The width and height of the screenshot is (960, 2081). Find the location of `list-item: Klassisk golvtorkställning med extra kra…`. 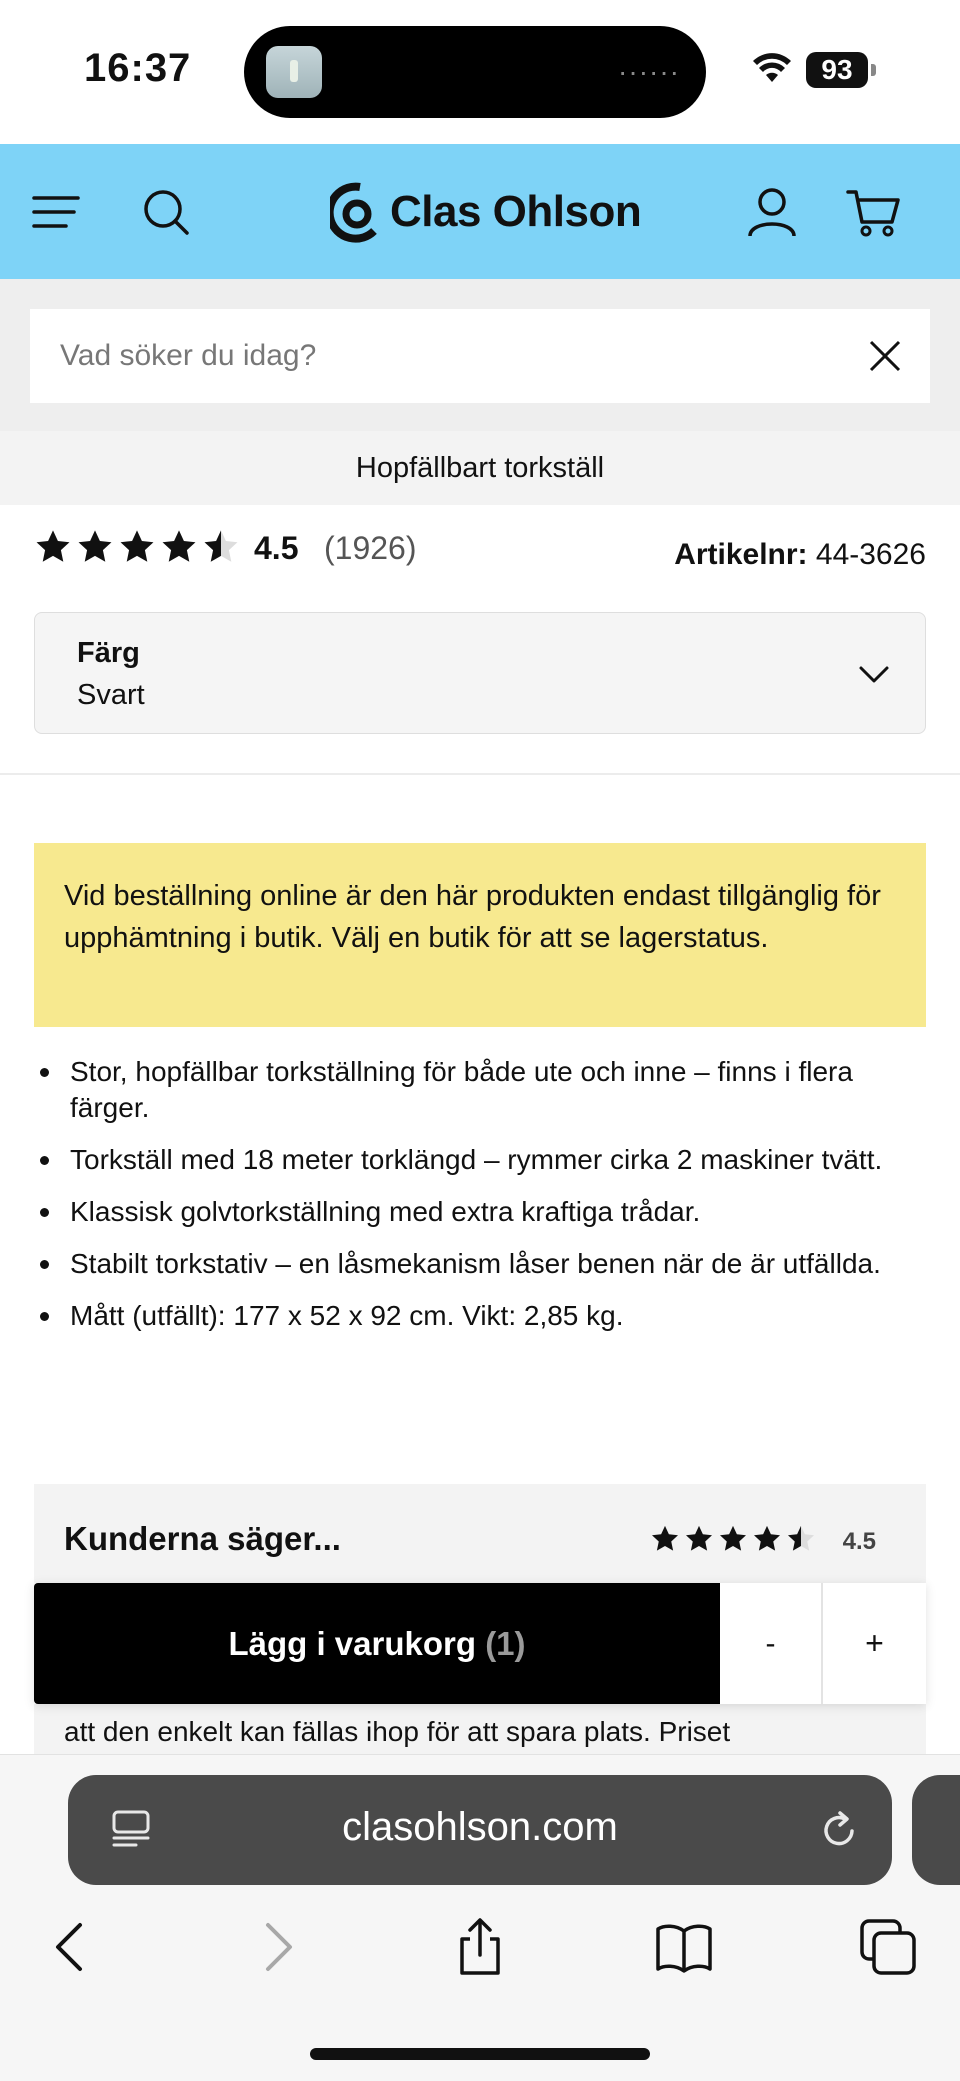

list-item: Klassisk golvtorkställning med extra kra… is located at coordinates (480, 1212).